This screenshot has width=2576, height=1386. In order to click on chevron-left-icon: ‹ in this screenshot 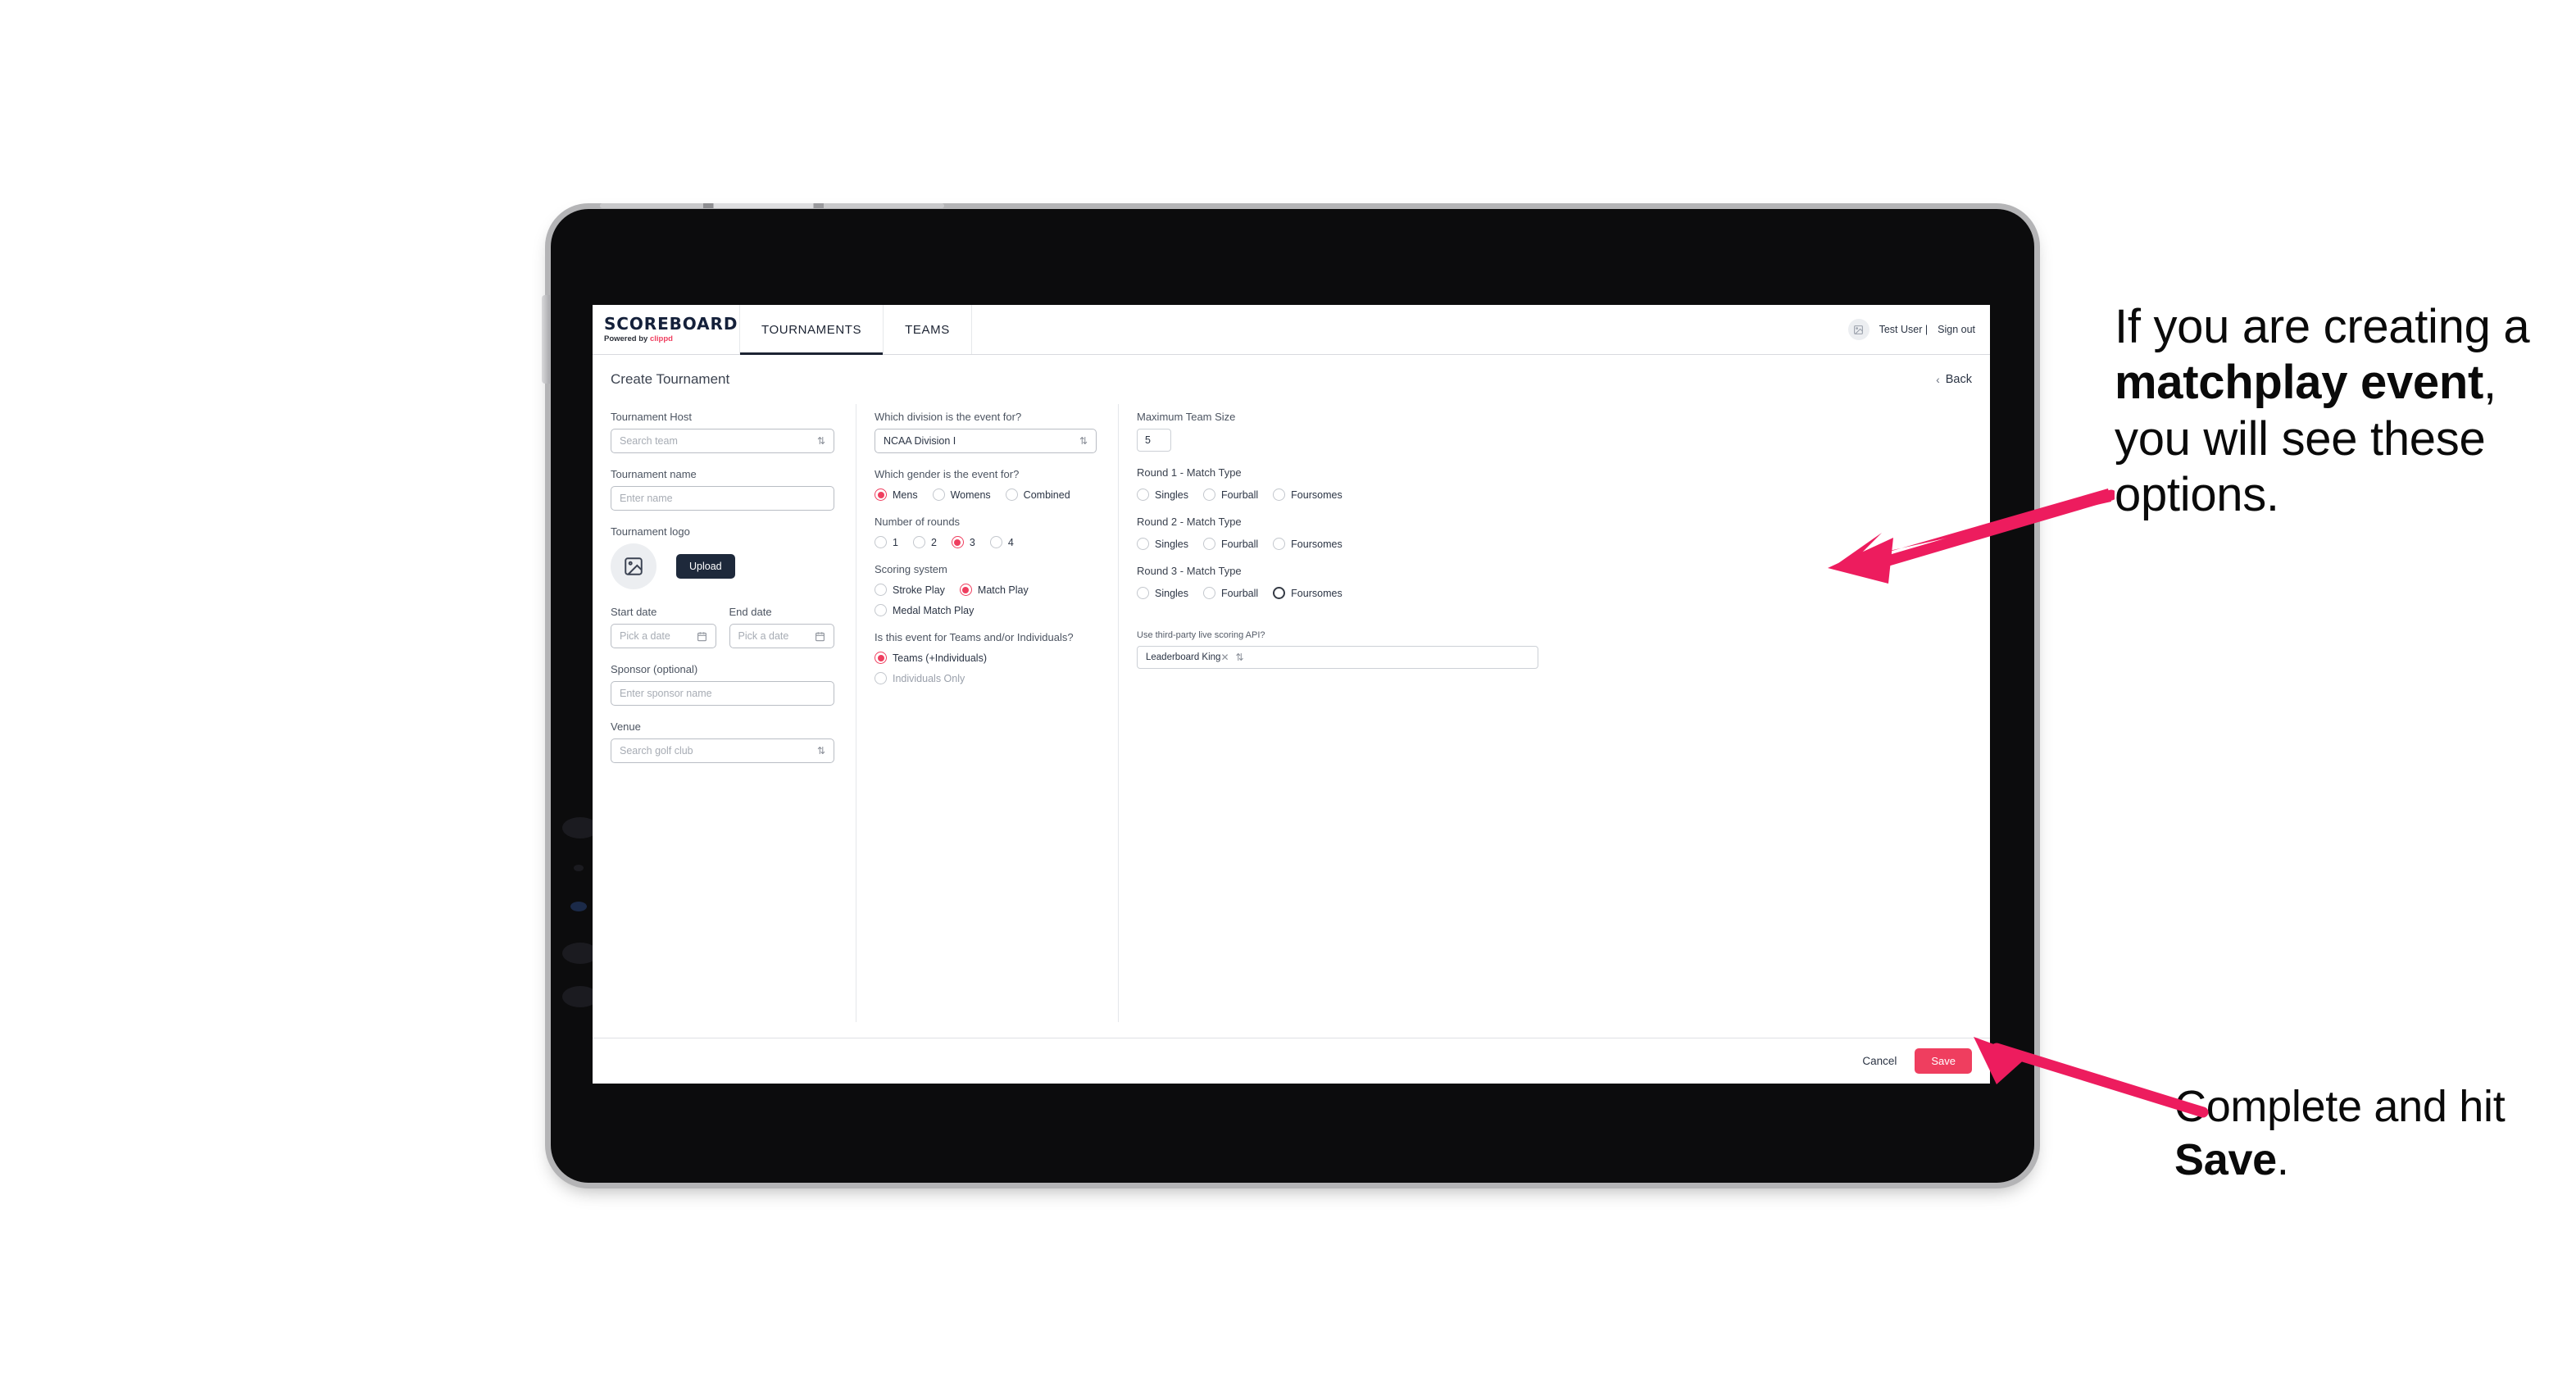, I will do `click(1938, 379)`.